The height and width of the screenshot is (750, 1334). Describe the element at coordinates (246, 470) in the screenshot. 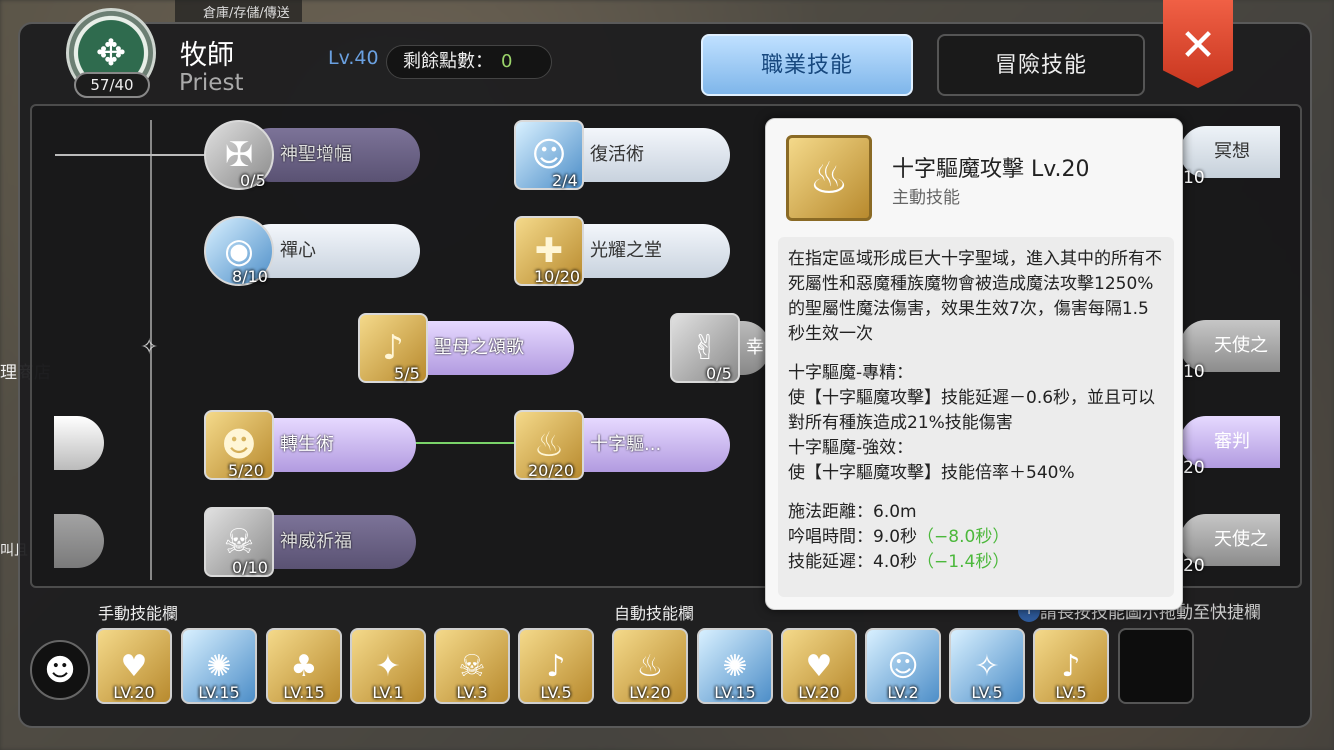

I see `skill-count: 5/20` at that location.